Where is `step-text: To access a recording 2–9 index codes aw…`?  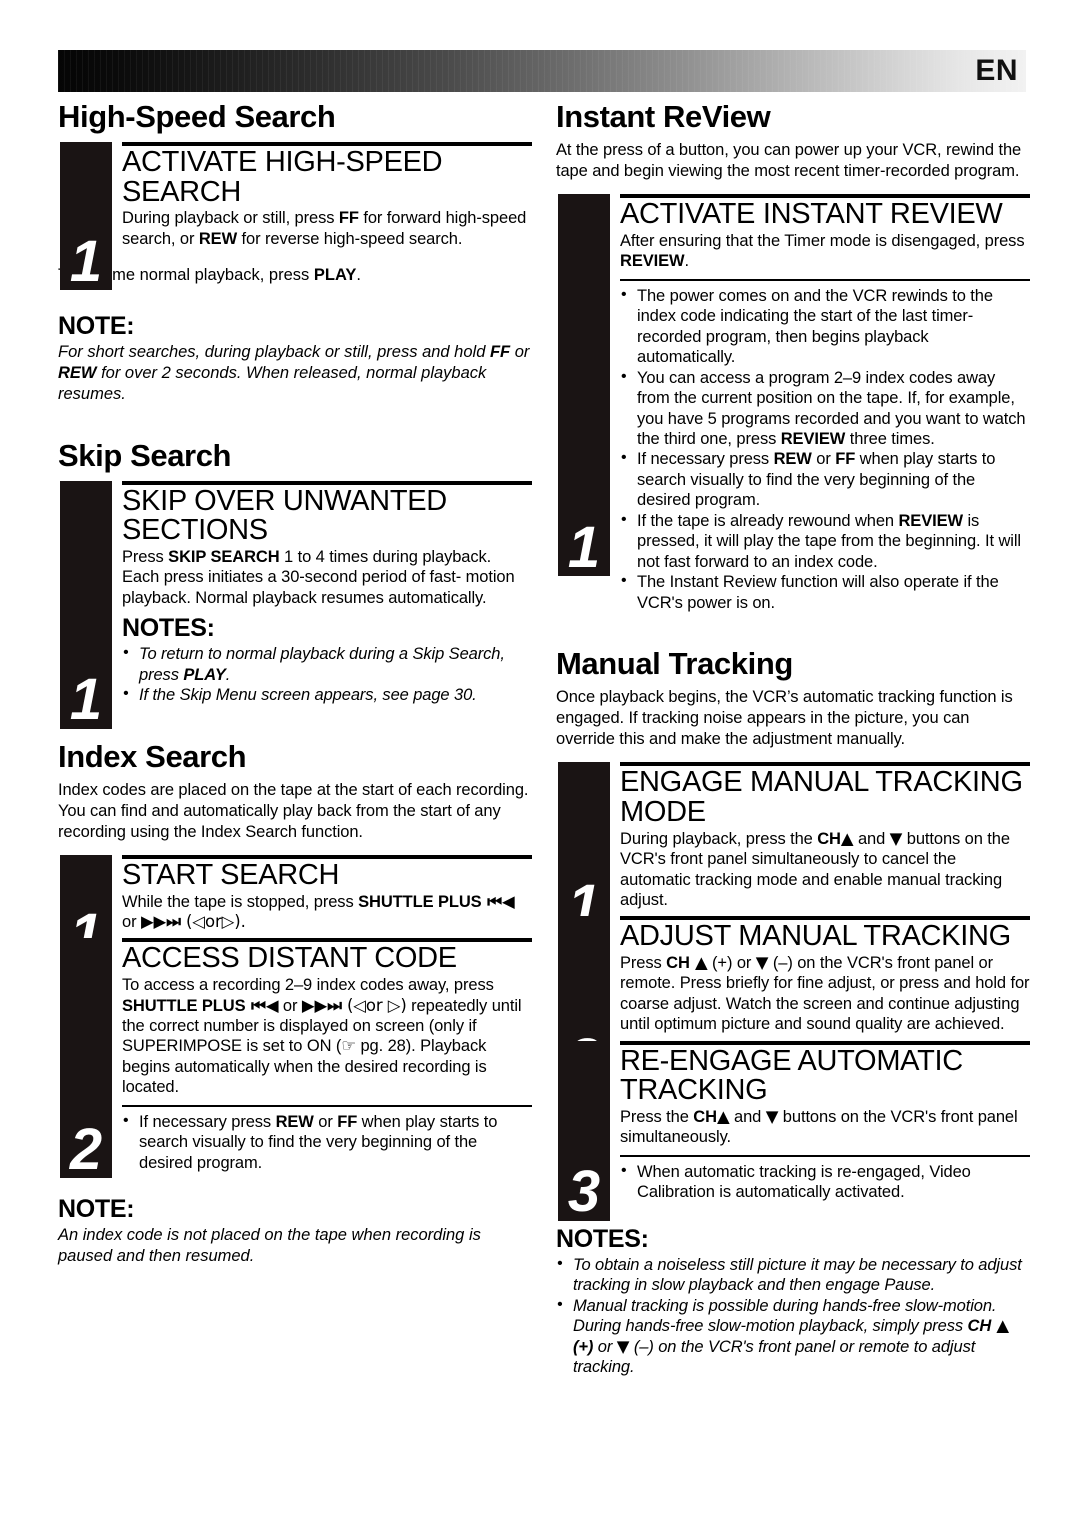 step-text: To access a recording 2–9 index codes aw… is located at coordinates (322, 1036).